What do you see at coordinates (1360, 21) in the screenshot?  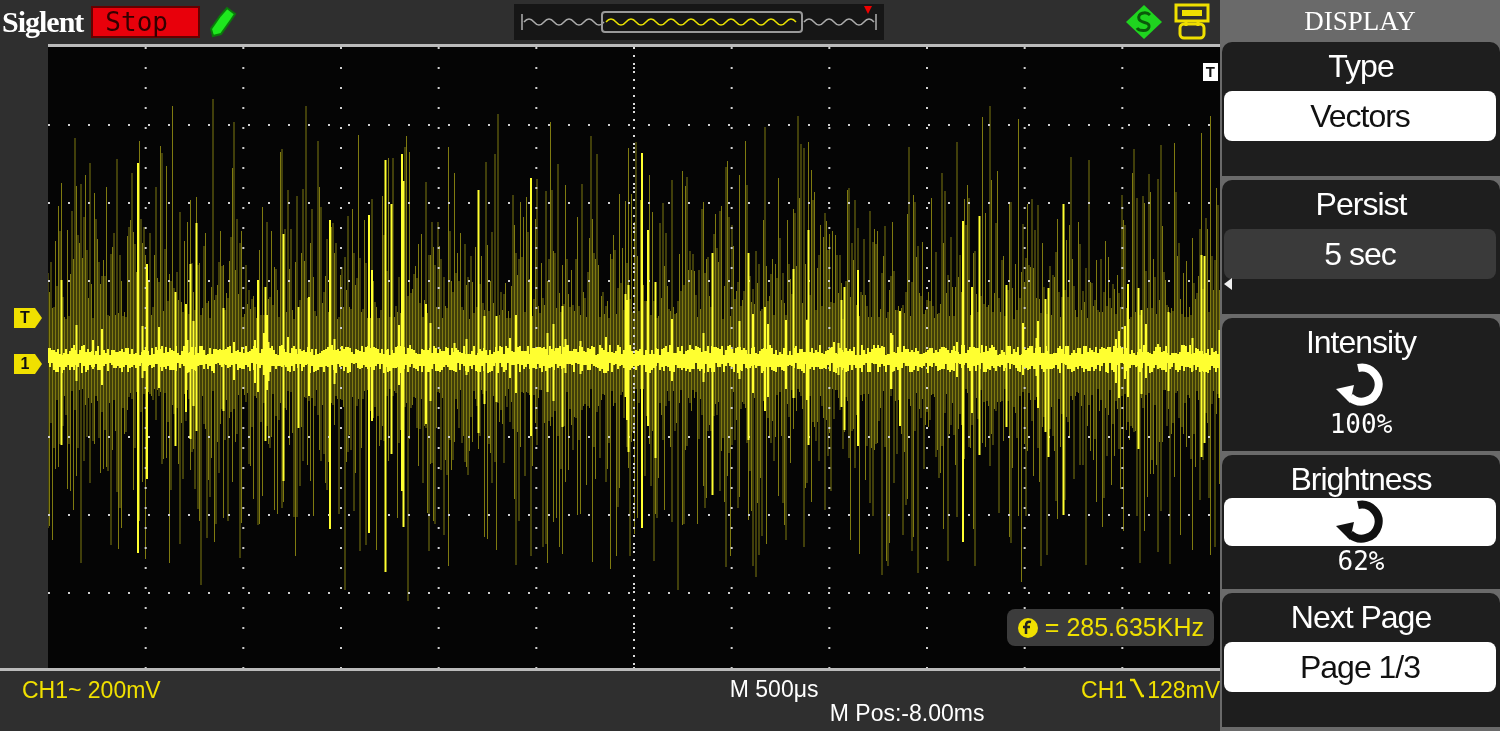 I see `menu-title: DISPLAY` at bounding box center [1360, 21].